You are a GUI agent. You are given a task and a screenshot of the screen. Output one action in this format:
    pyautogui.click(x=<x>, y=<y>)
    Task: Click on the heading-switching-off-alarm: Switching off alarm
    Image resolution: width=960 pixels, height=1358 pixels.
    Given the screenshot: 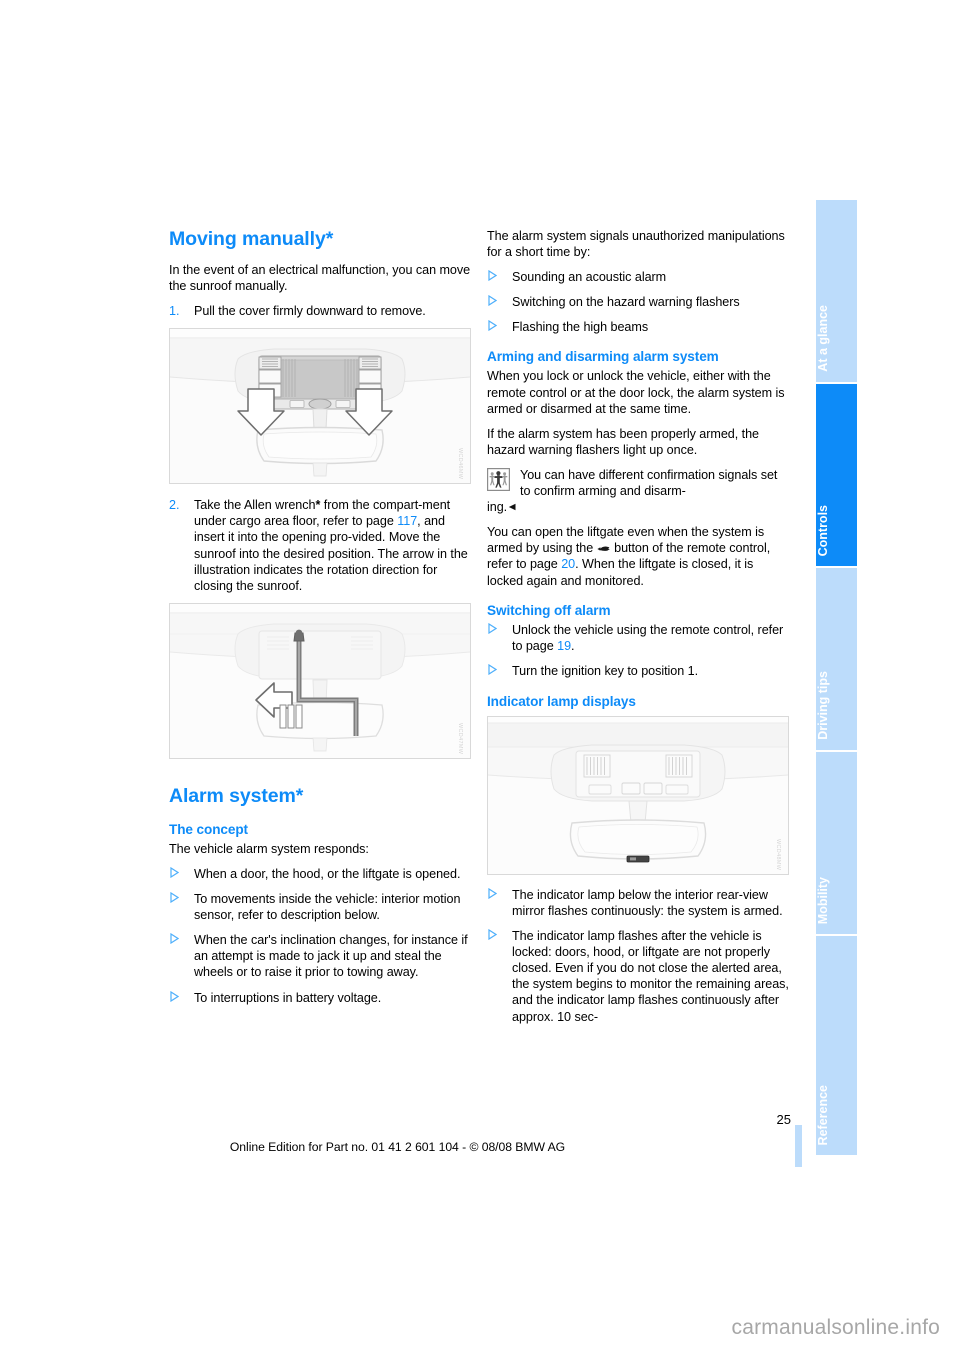 What is the action you would take?
    pyautogui.click(x=549, y=610)
    